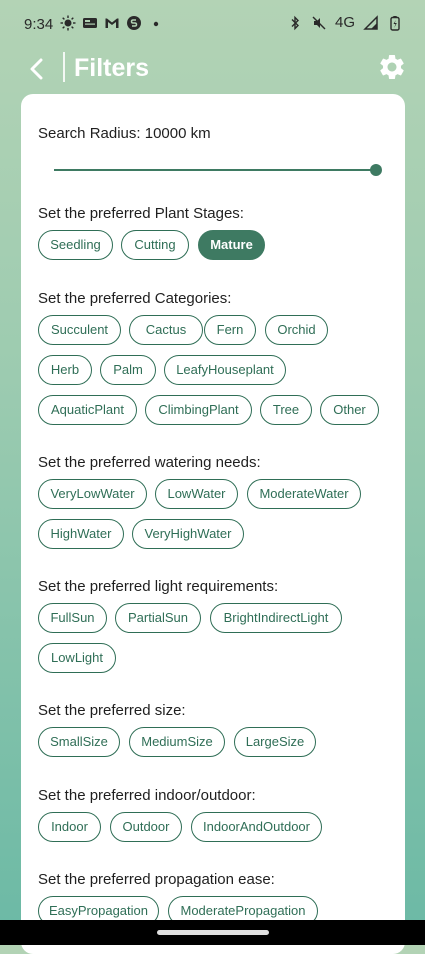  What do you see at coordinates (141, 213) in the screenshot?
I see `plant-stages-title: Set the preferred Plant Stages:` at bounding box center [141, 213].